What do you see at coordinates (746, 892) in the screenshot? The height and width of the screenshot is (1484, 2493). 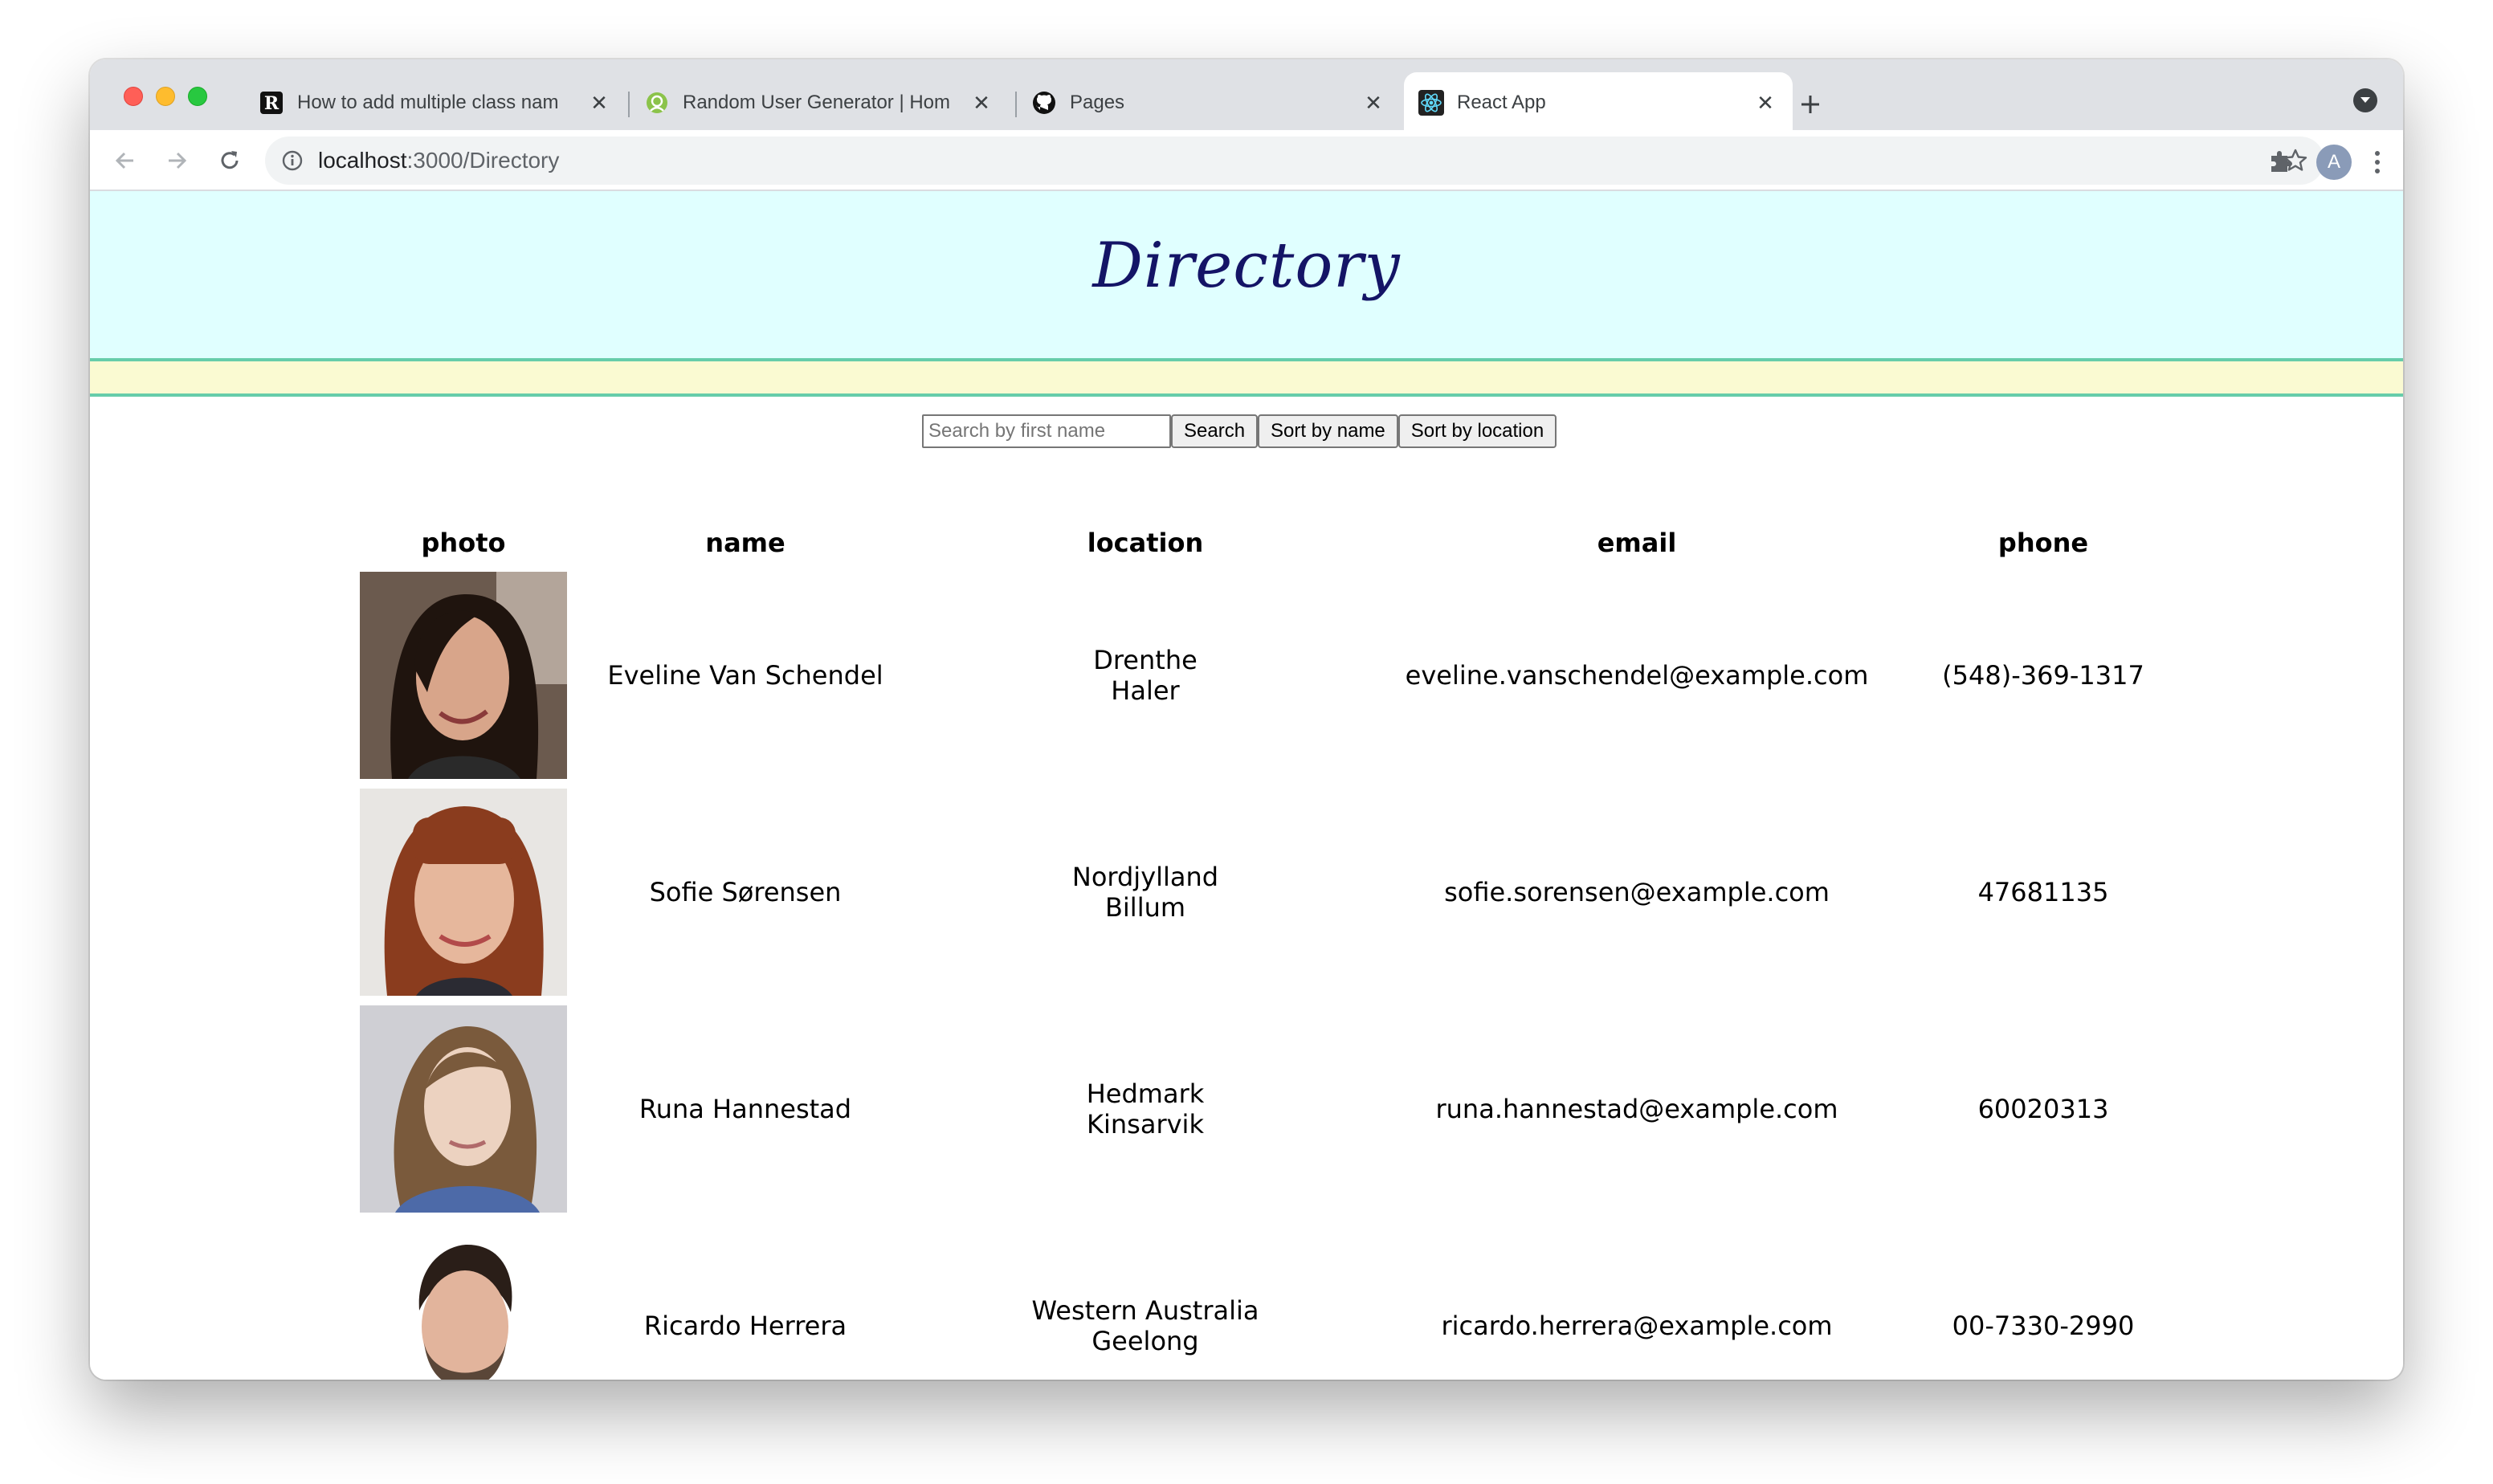 I see `name-cell: Sofie Sørensen` at bounding box center [746, 892].